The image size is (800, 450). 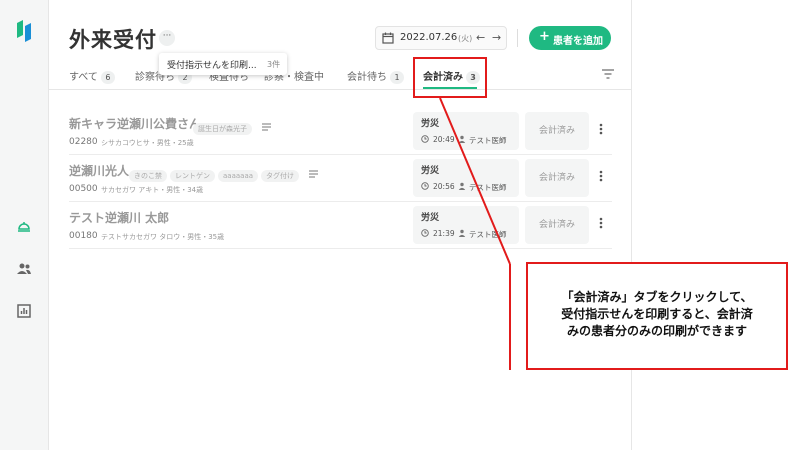 What do you see at coordinates (544, 36) in the screenshot?
I see `plus-icon: +` at bounding box center [544, 36].